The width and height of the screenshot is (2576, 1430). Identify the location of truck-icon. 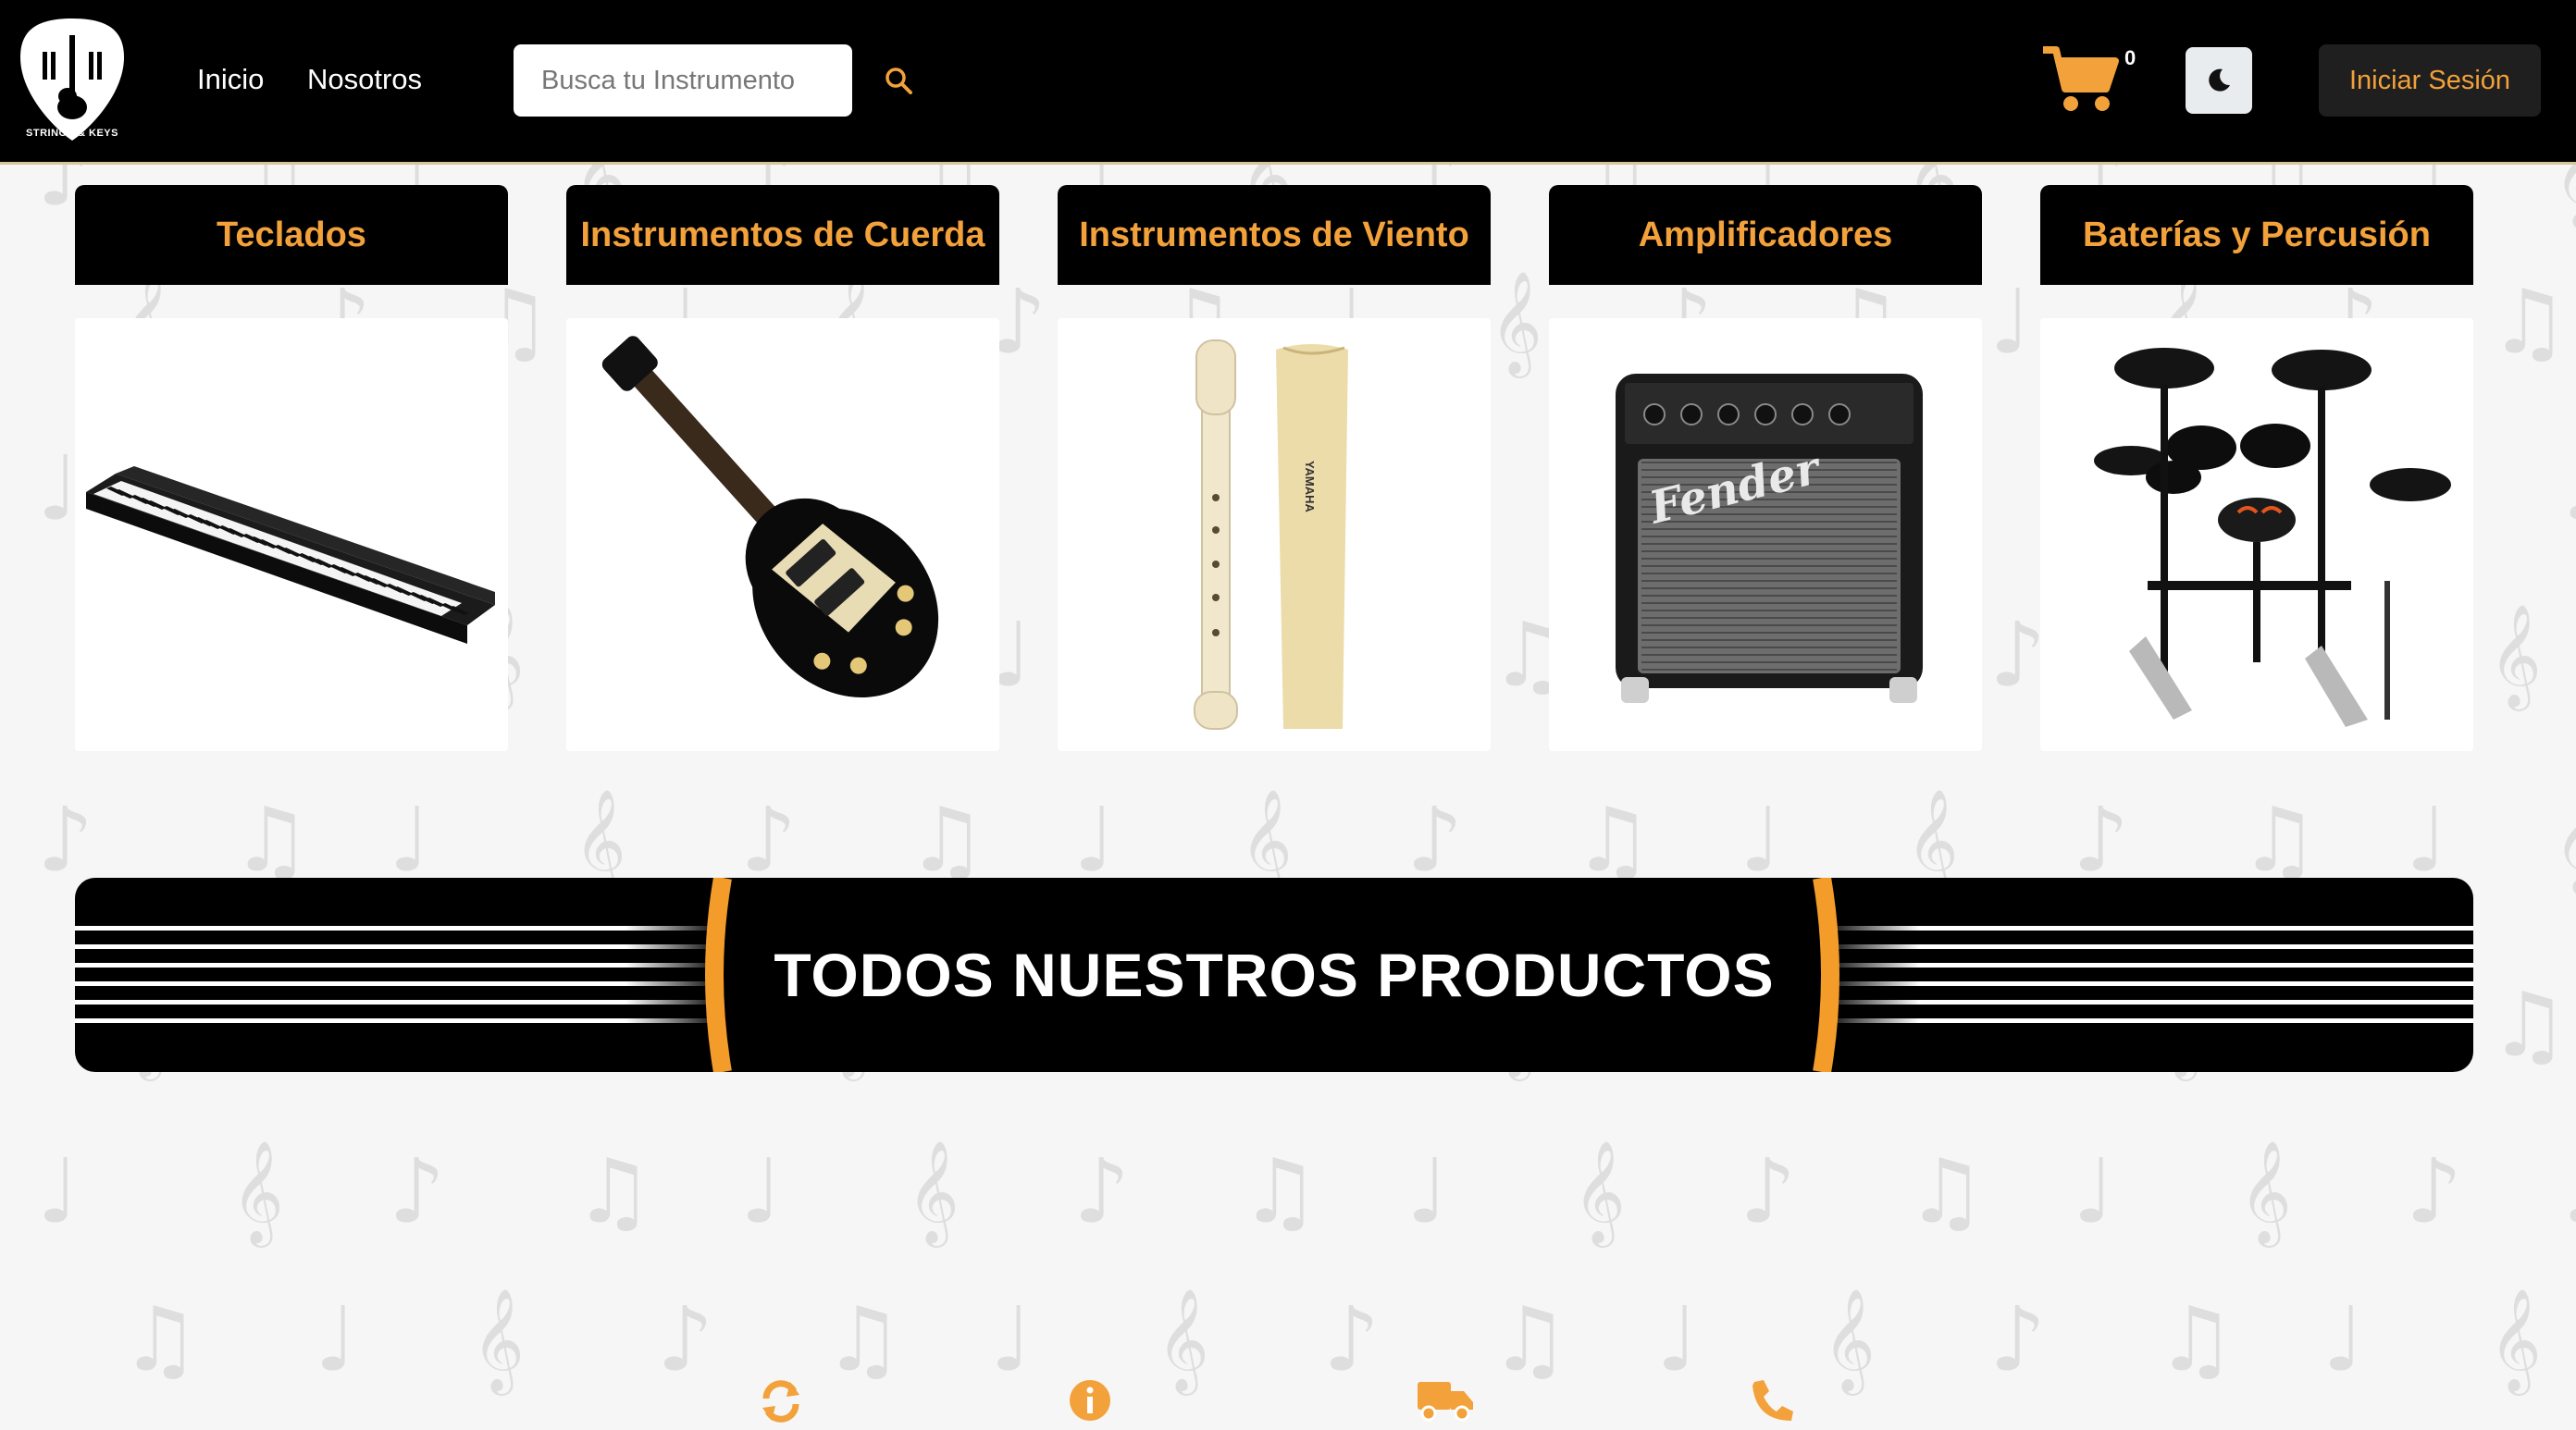
(1446, 1400).